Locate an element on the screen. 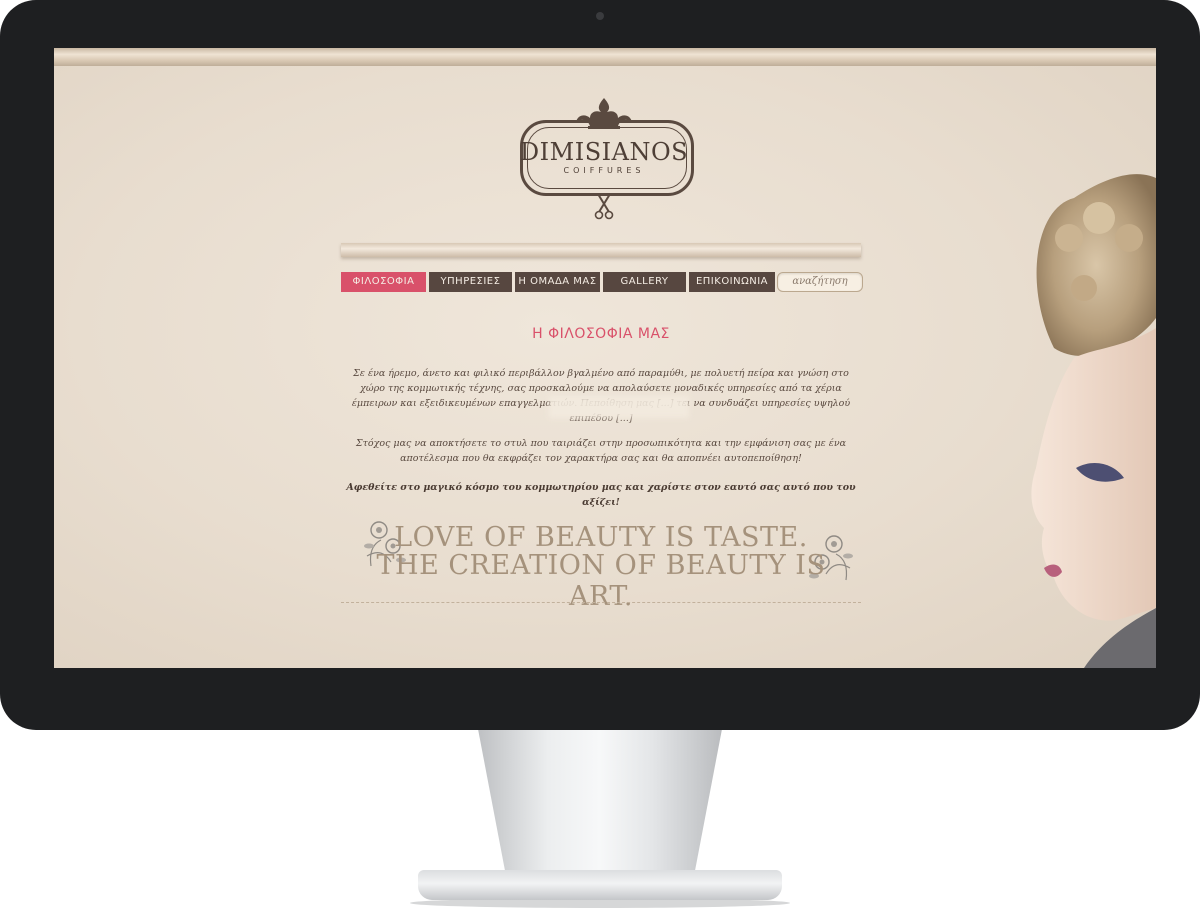  nav-item-services: ΥΠΗΡΕΣΙΕΣ is located at coordinates (470, 282).